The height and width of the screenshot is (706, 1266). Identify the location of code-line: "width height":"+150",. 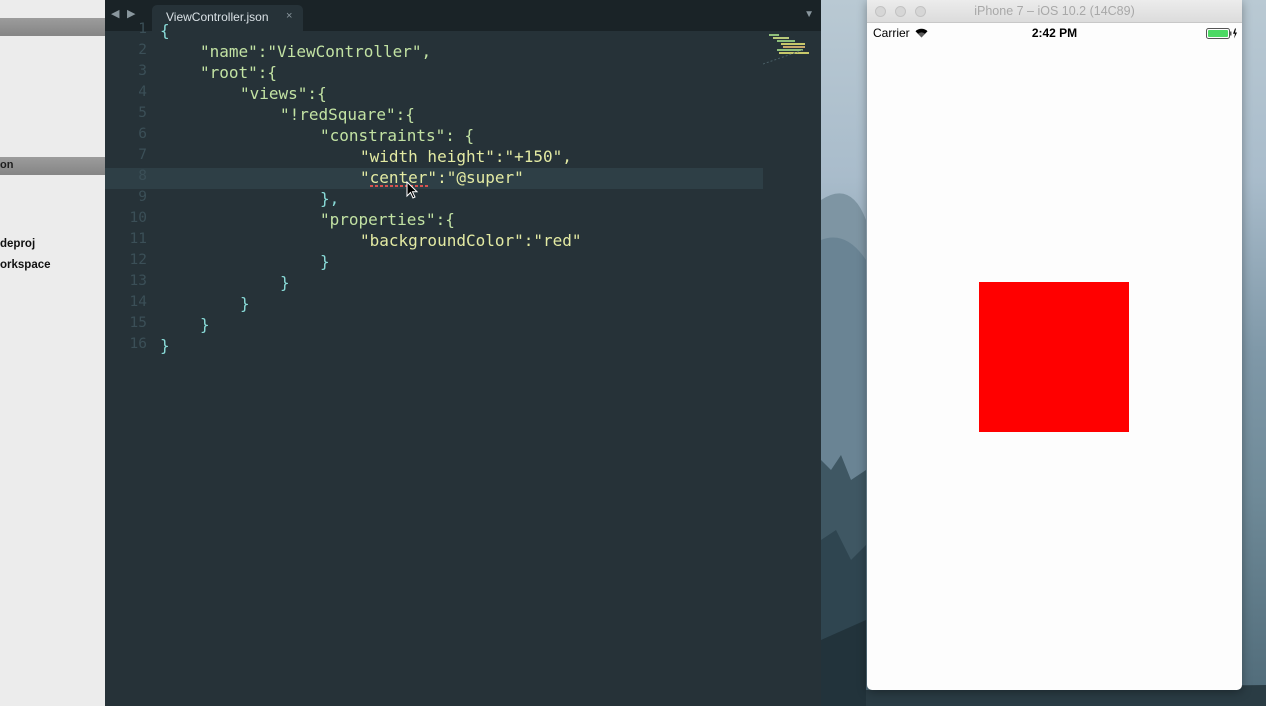
(466, 156).